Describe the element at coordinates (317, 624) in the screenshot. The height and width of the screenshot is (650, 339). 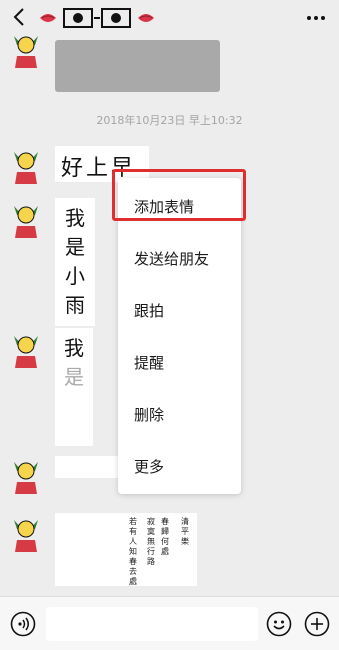
I see `plus-icon` at that location.